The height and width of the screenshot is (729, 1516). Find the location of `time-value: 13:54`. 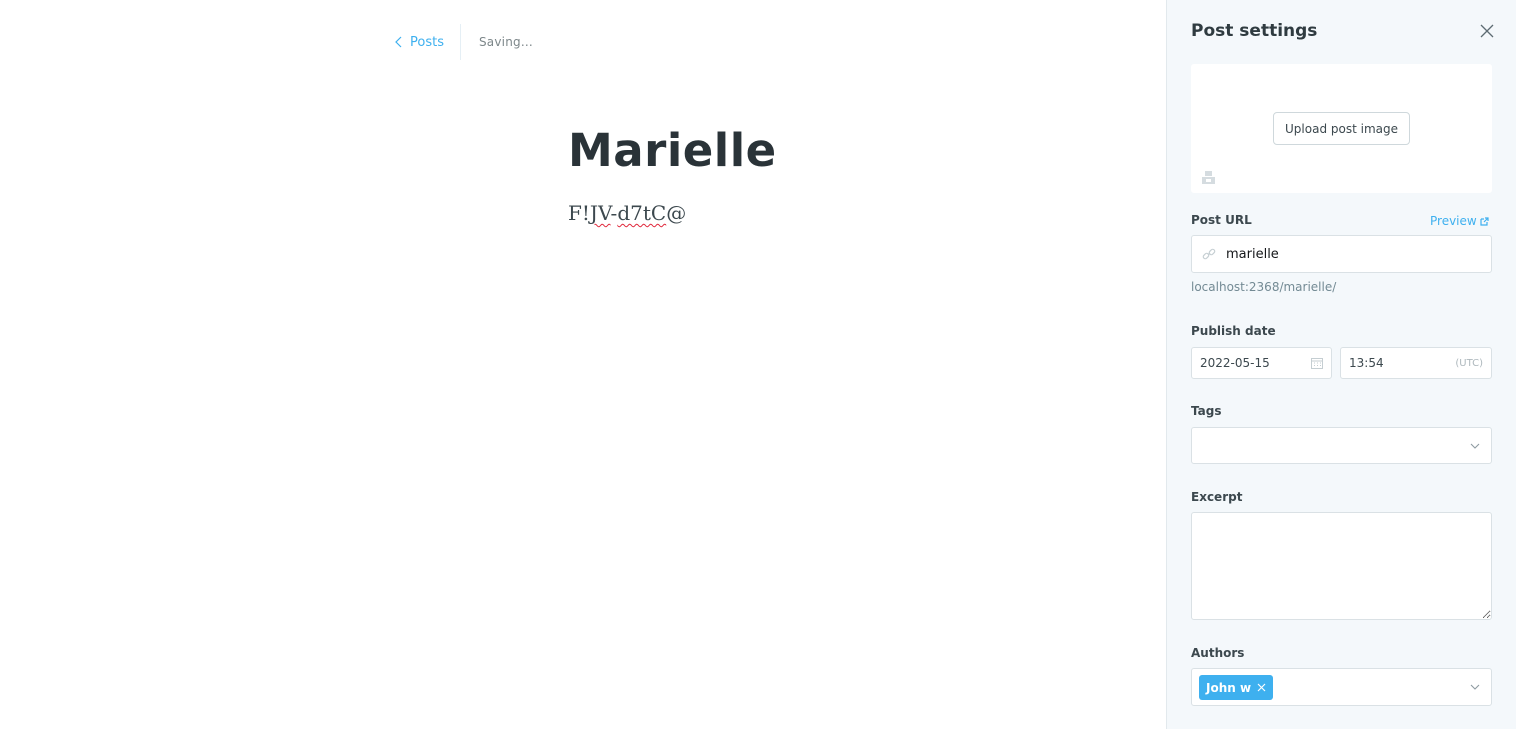

time-value: 13:54 is located at coordinates (1366, 363).